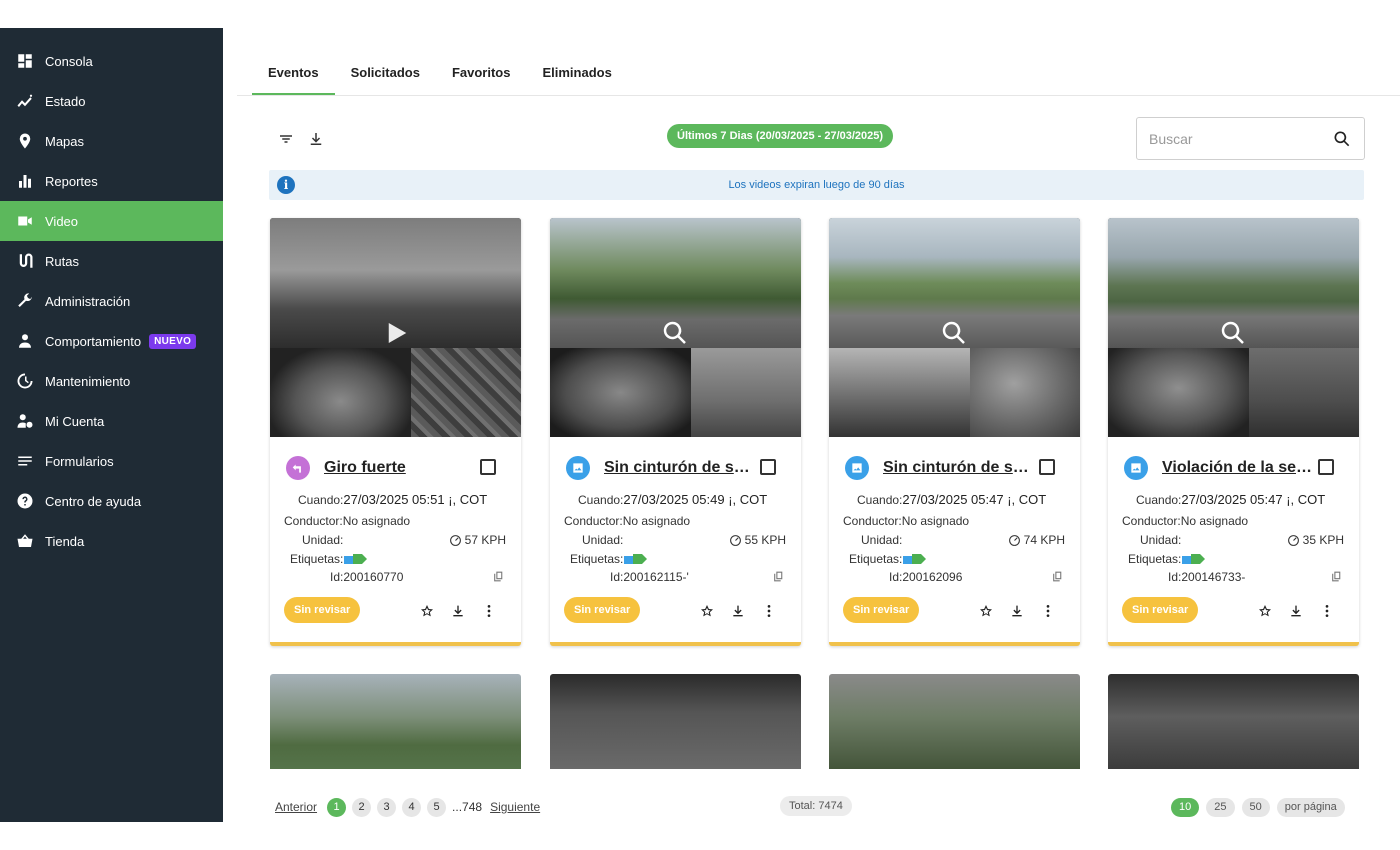 The height and width of the screenshot is (850, 1400). I want to click on sidebar-item-mantenimiento: Mantenimiento, so click(111, 381).